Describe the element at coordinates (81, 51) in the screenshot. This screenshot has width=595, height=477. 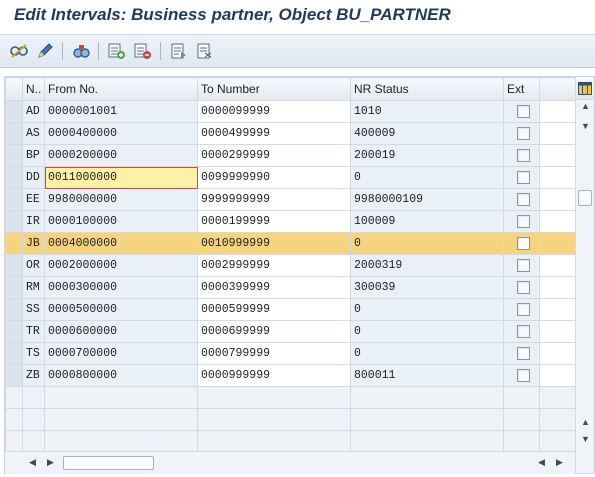
I see `search-binocular-icon` at that location.